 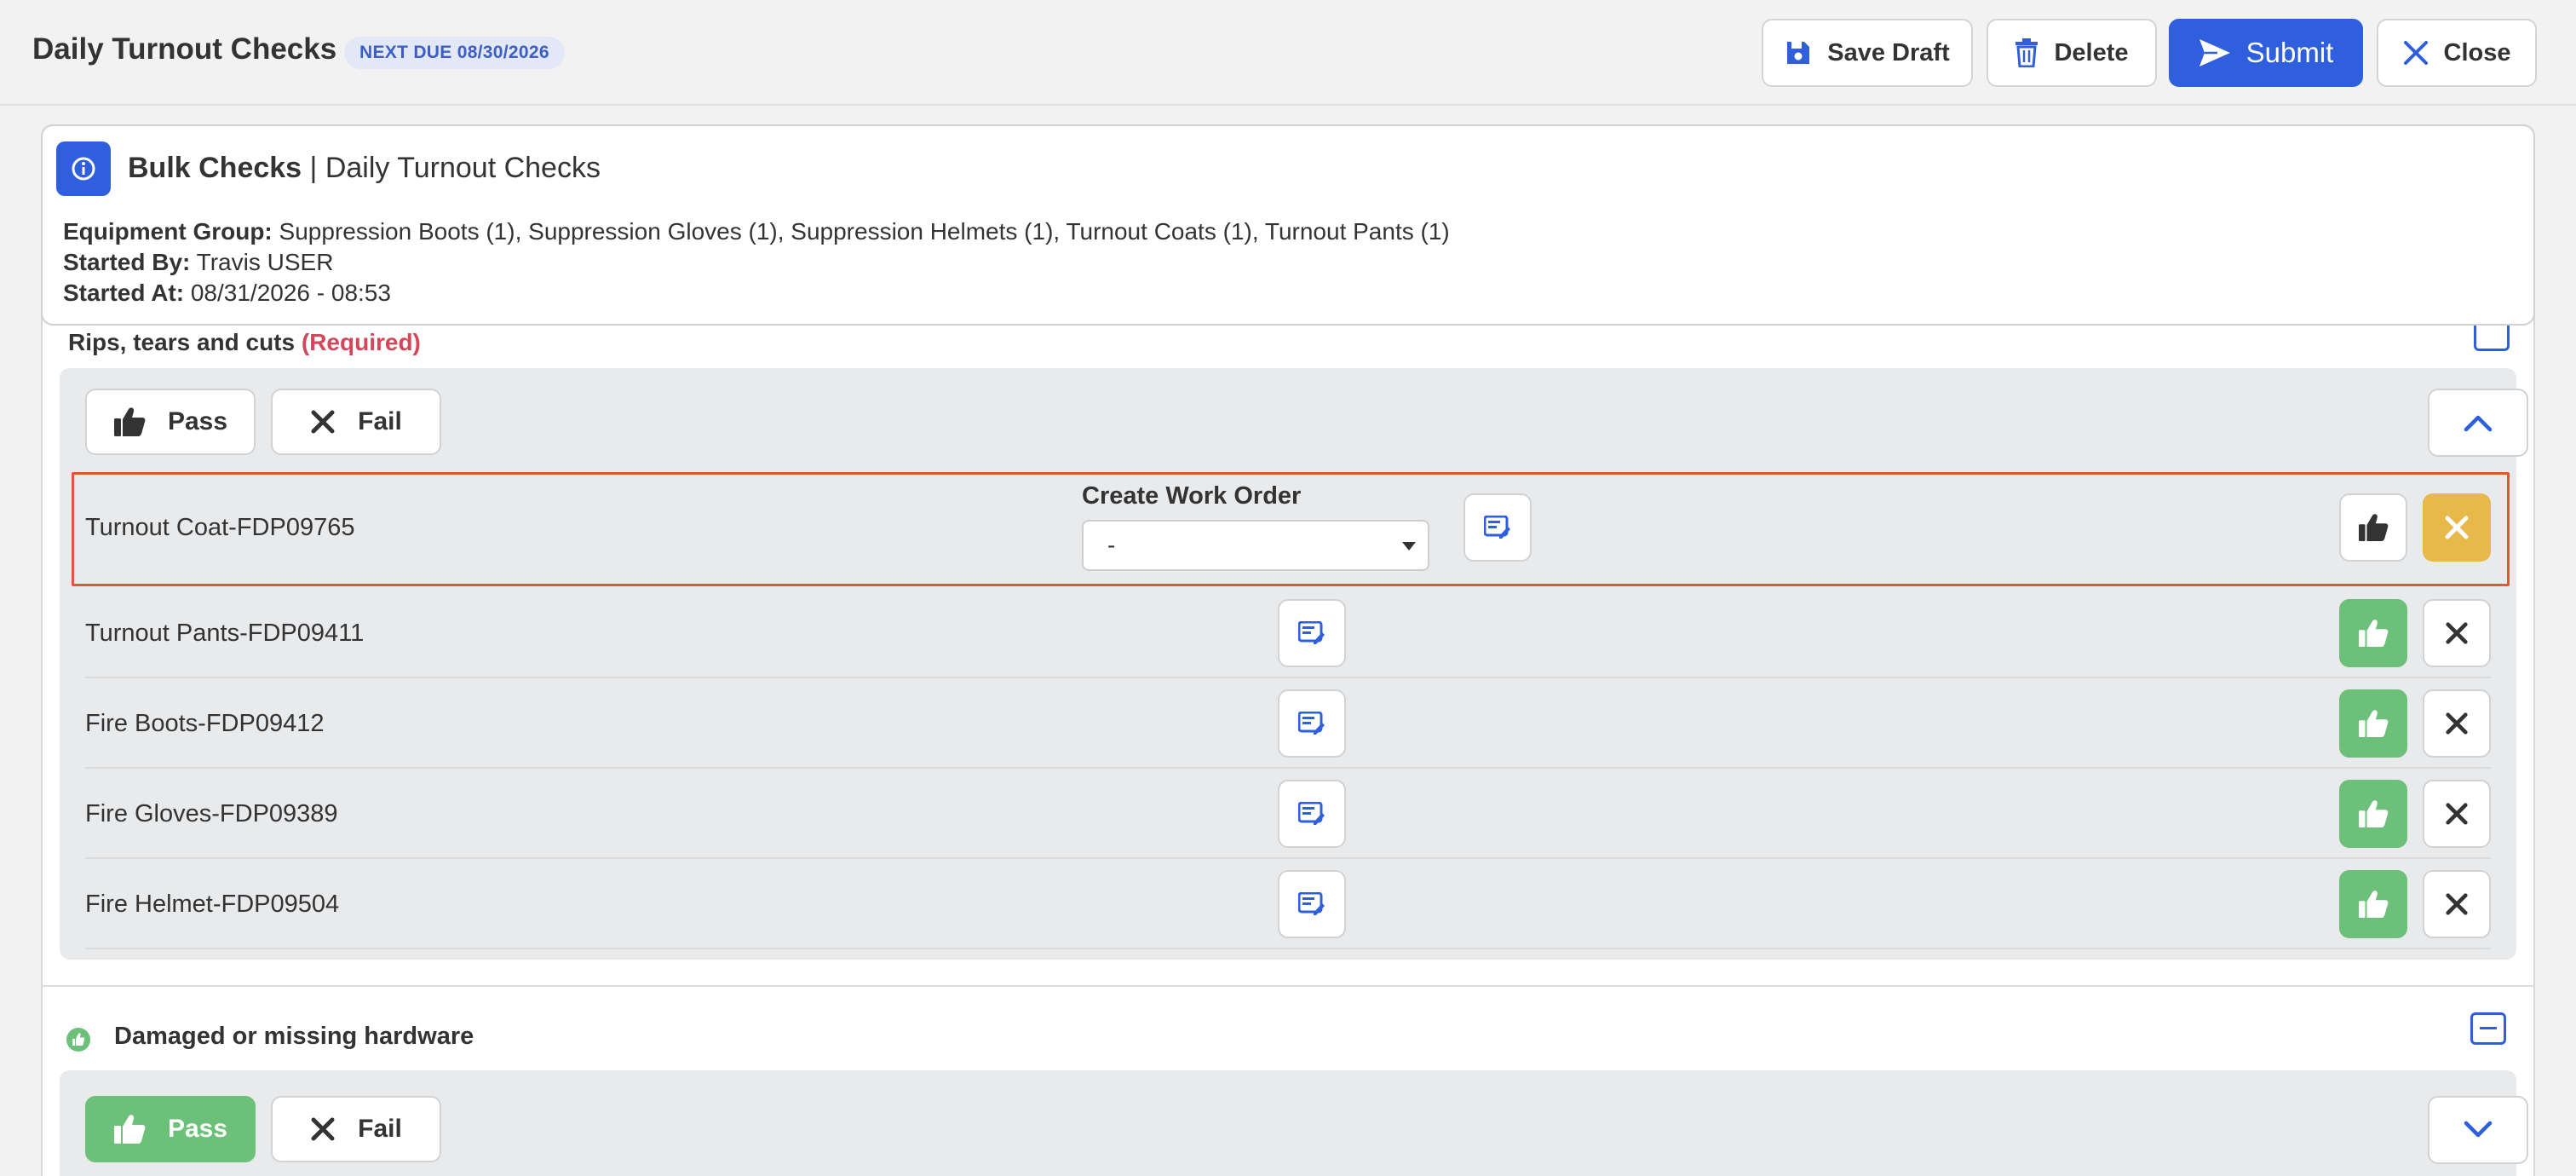 I want to click on item-name: Fire Boots-FDP09412, so click(x=205, y=723).